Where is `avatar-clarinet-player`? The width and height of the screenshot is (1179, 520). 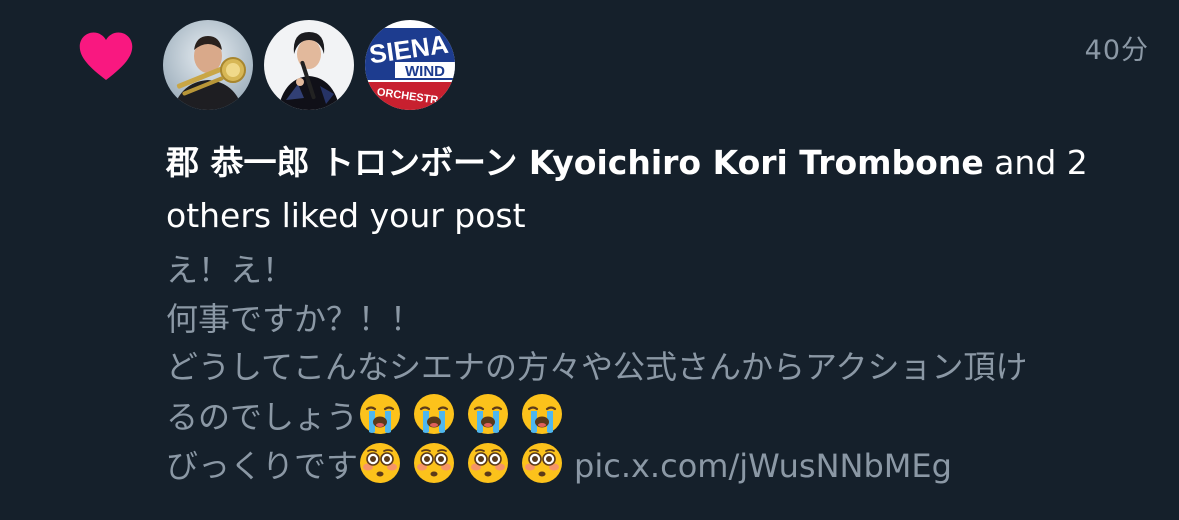
avatar-clarinet-player is located at coordinates (309, 65).